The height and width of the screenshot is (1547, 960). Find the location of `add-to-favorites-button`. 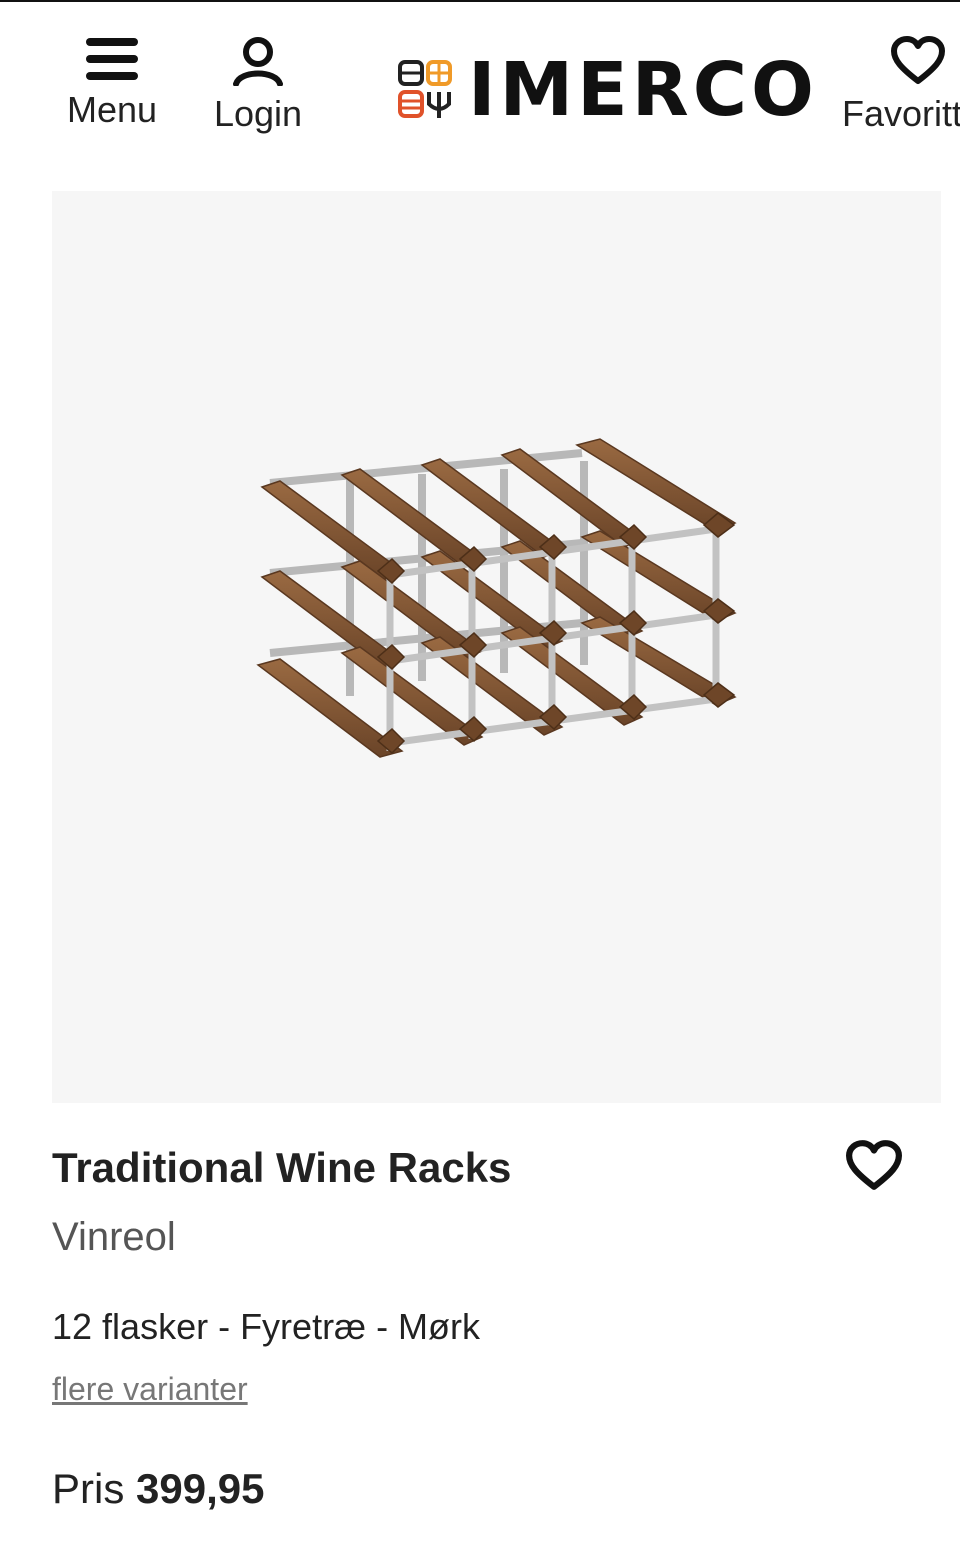

add-to-favorites-button is located at coordinates (876, 1168).